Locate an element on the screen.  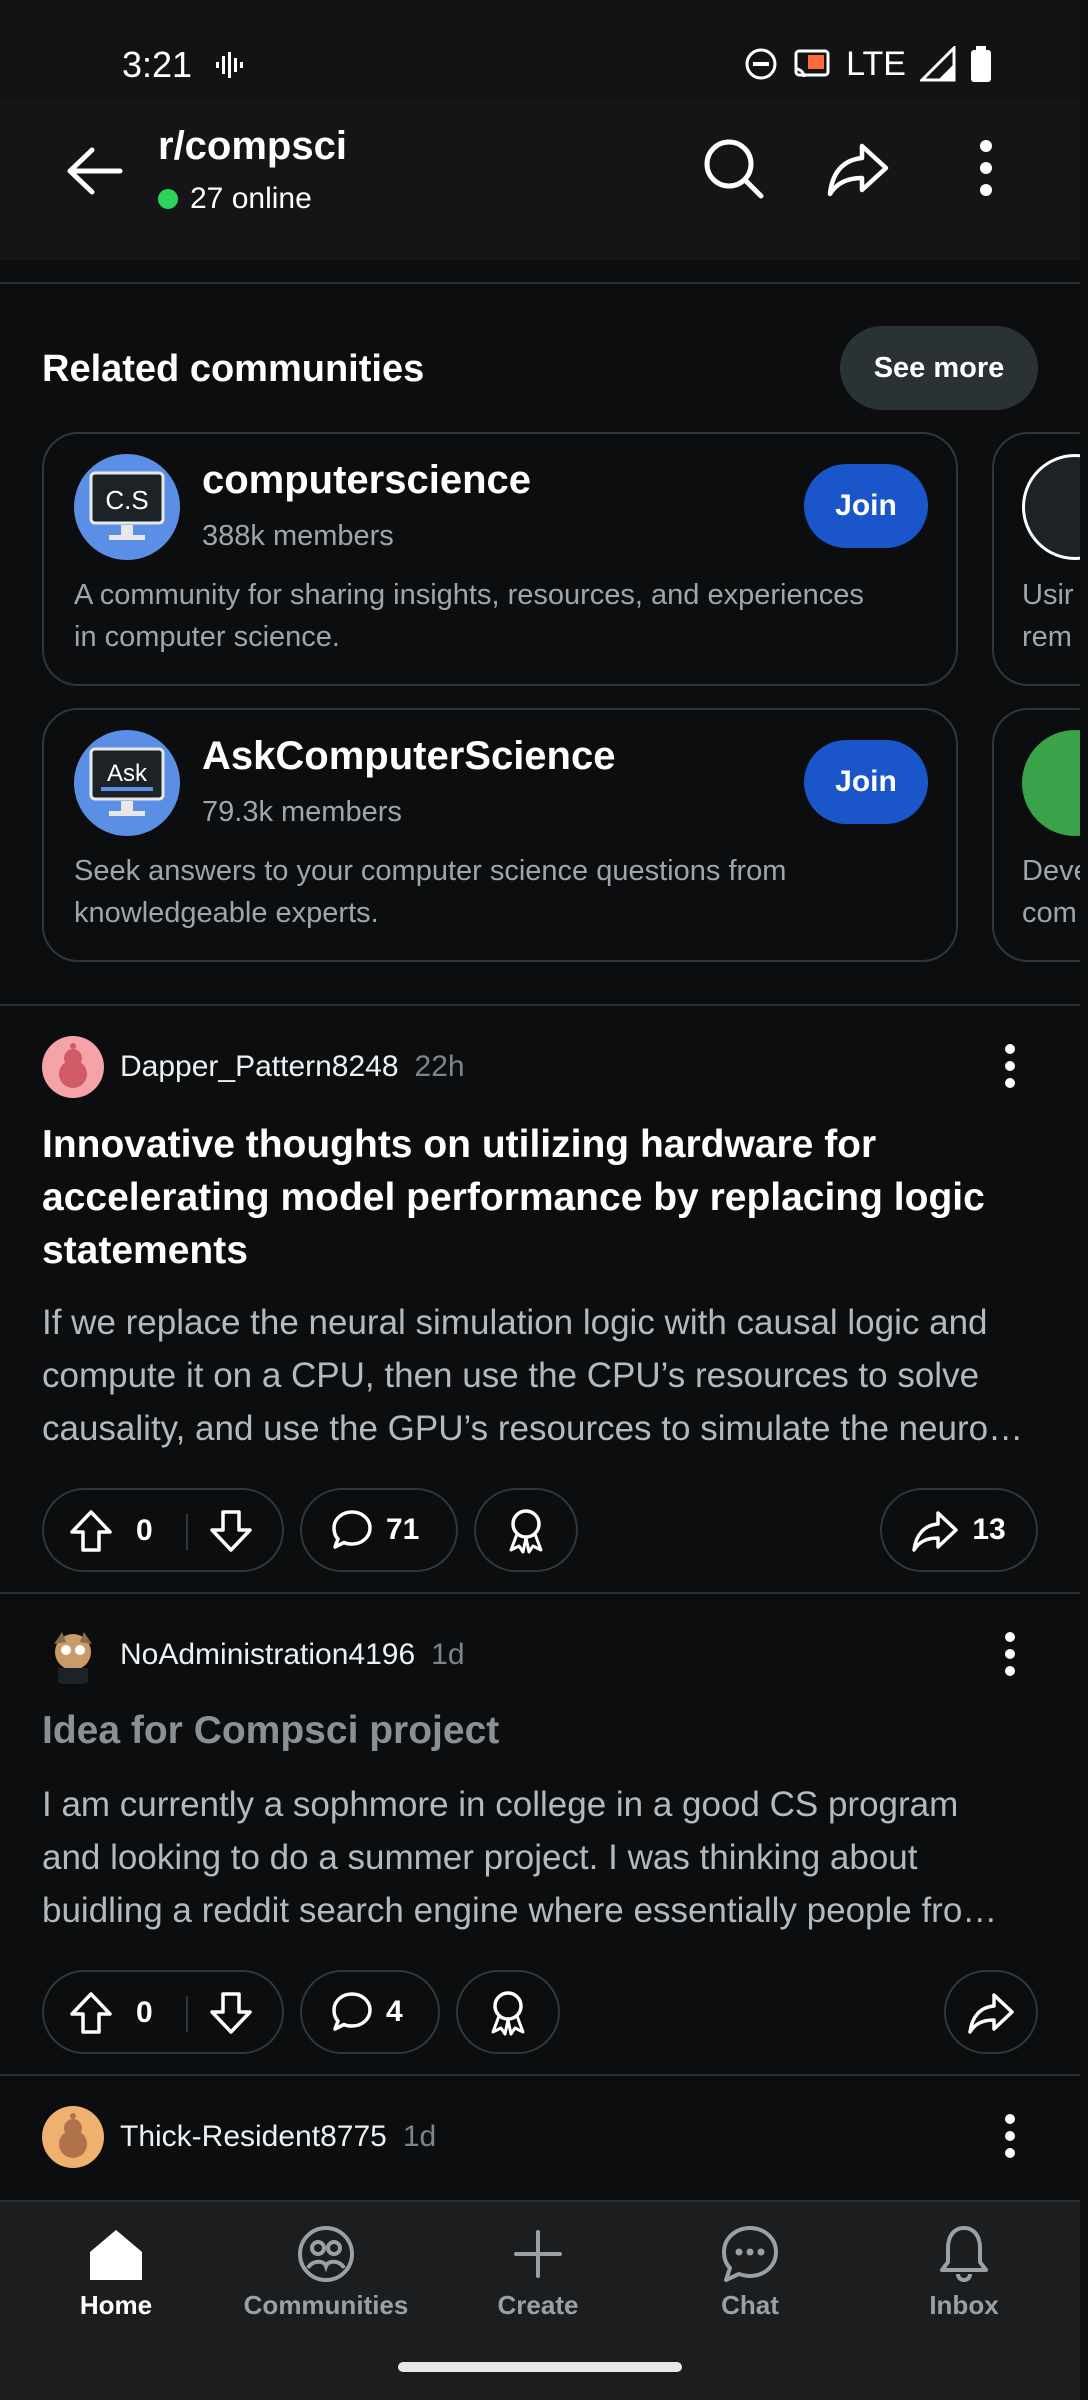
network-type: LTE is located at coordinates (876, 63).